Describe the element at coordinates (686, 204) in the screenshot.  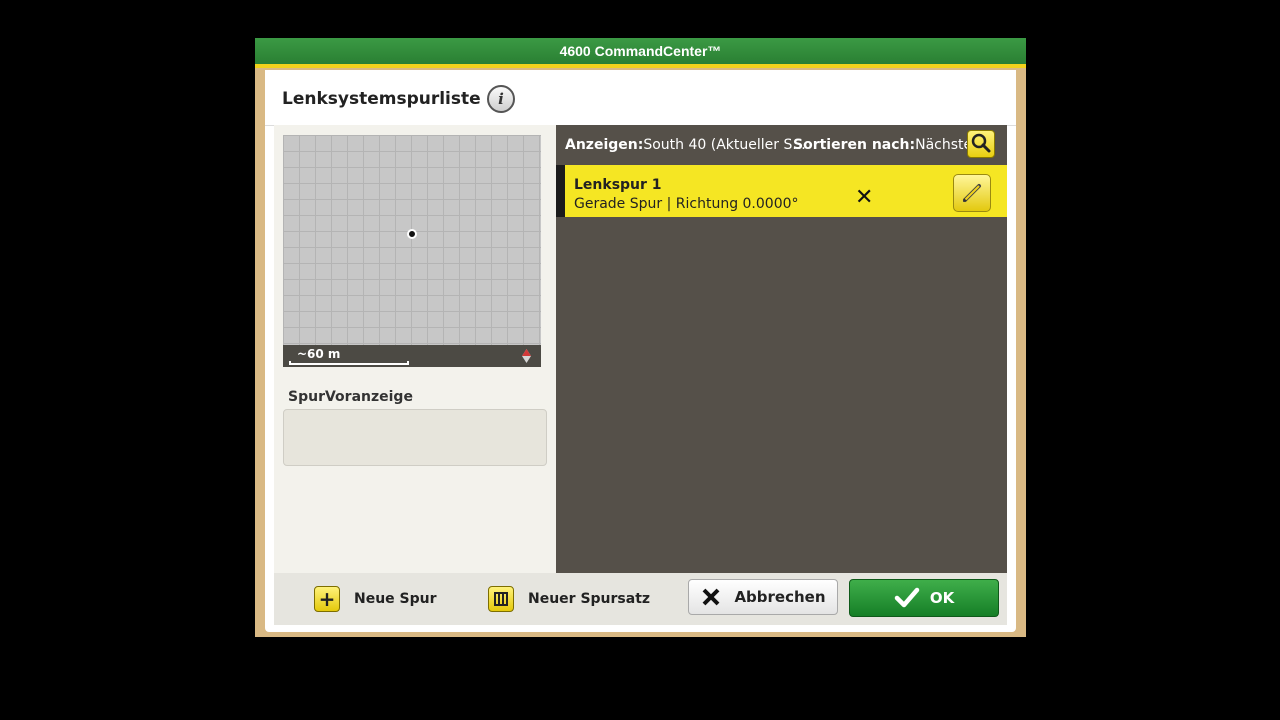
I see `track-detail: Gerade Spur | Richtung 0.0000°` at that location.